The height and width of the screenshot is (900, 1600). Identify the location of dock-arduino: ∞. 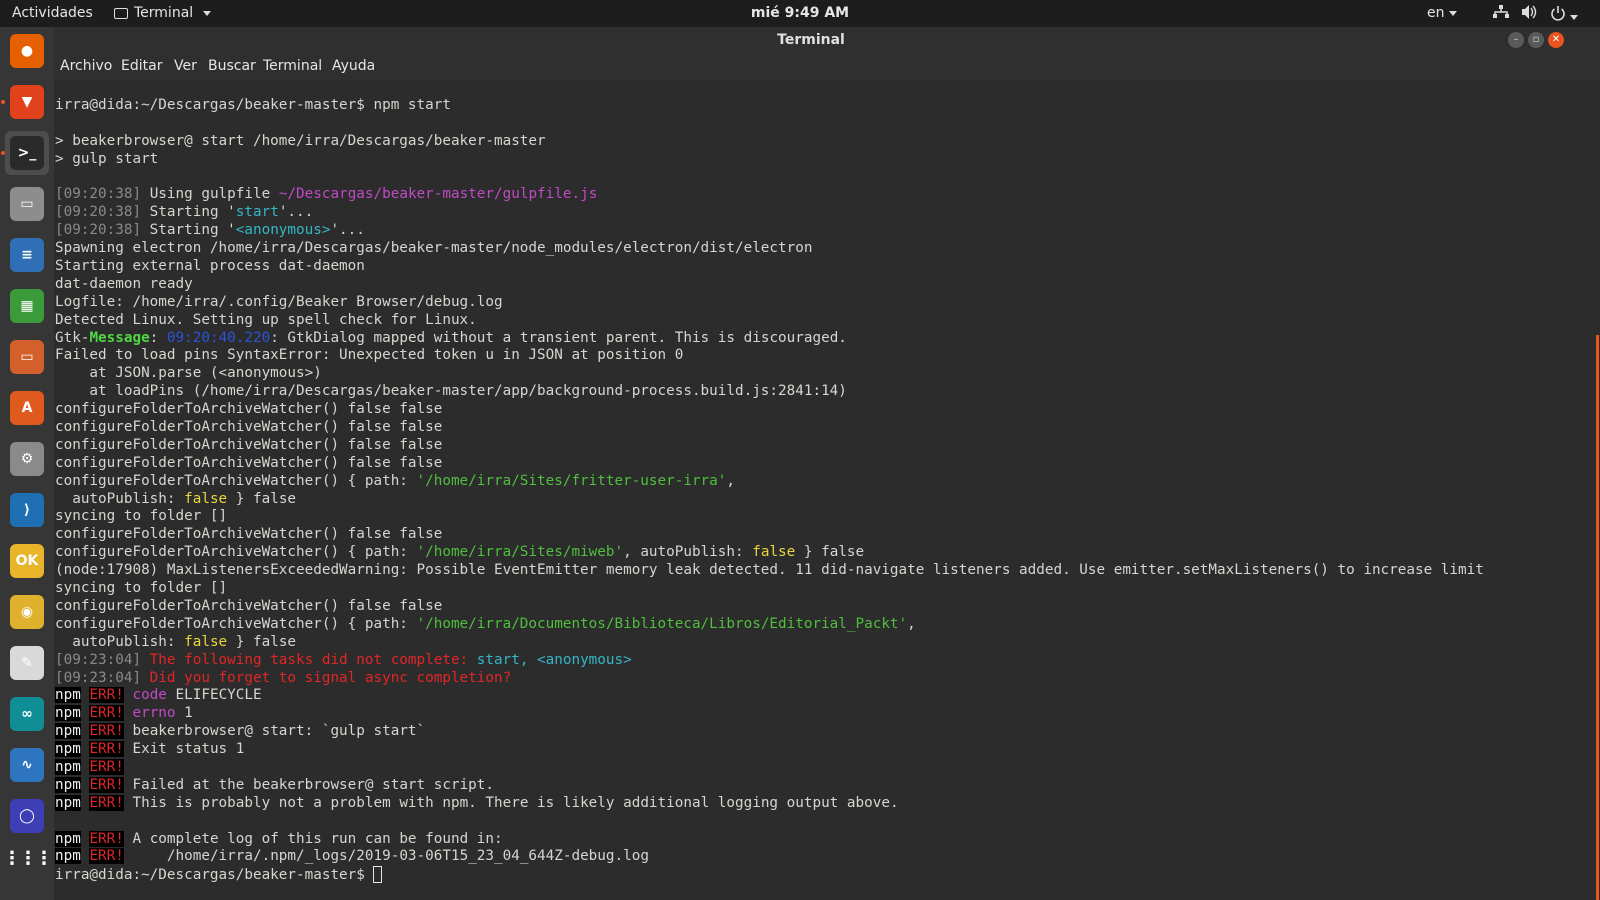
(27, 714).